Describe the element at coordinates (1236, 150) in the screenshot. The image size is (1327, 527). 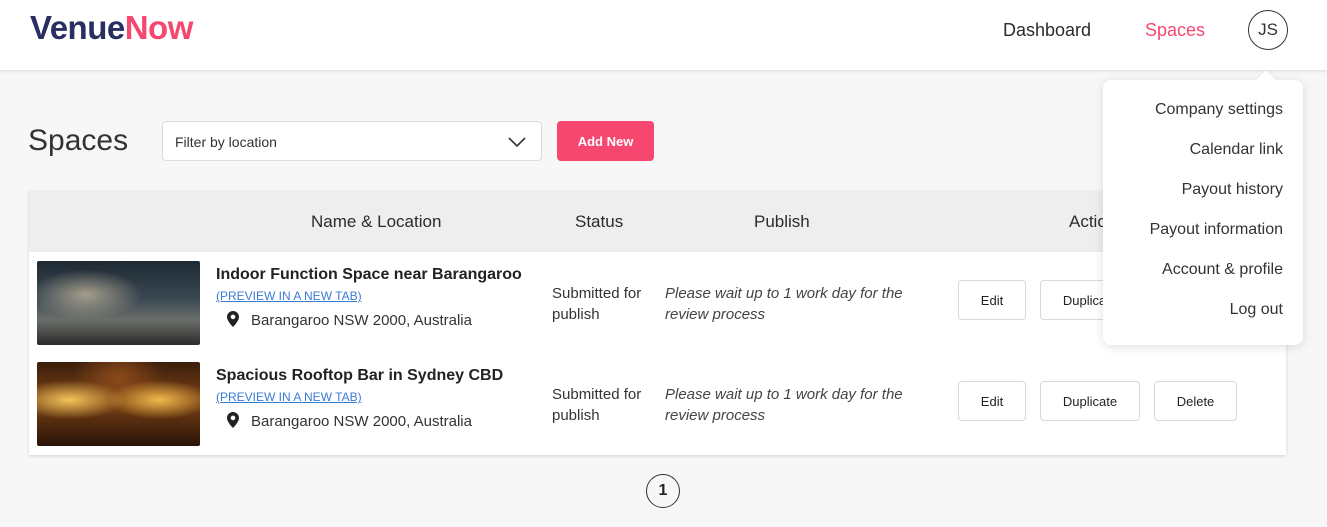
I see `menu-item-calendar-link: Calendar link` at that location.